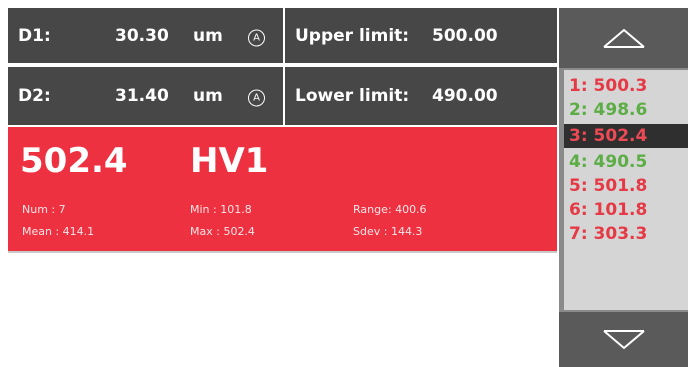  Describe the element at coordinates (421, 96) in the screenshot. I see `lower-limit-panel: Lower limit: 490.00` at that location.